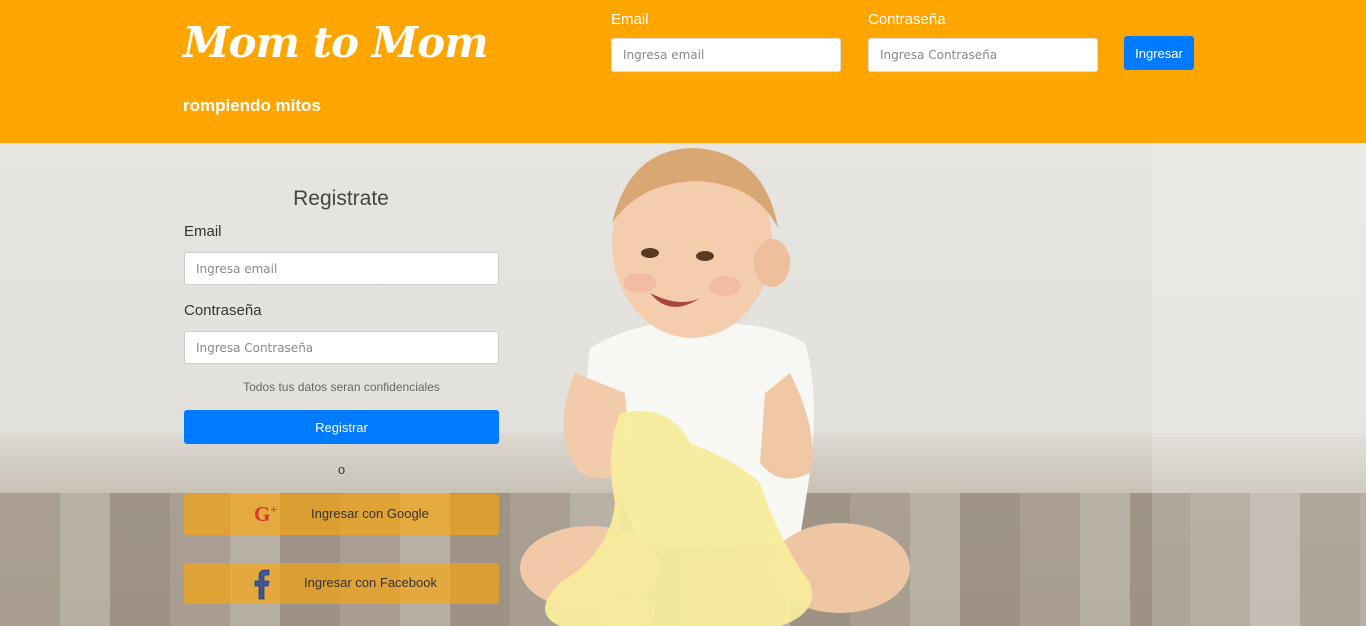  What do you see at coordinates (203, 231) in the screenshot?
I see `register-email-label: Email` at bounding box center [203, 231].